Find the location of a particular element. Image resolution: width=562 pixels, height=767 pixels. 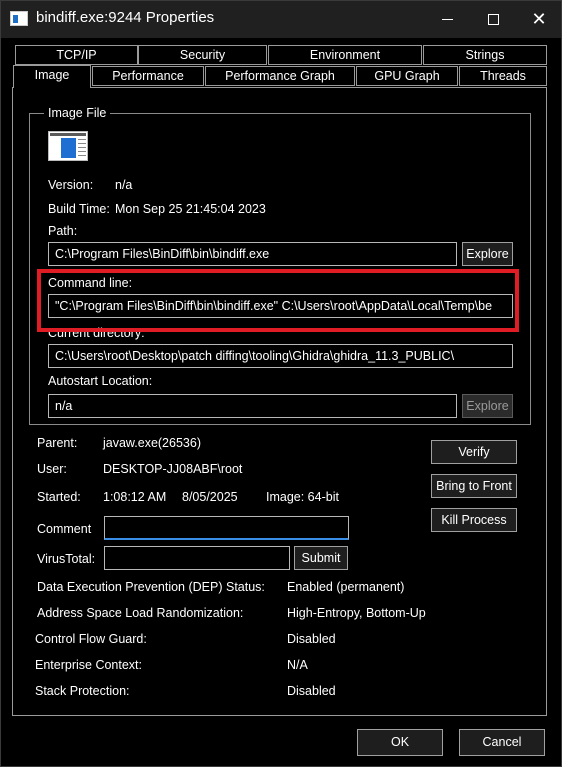

started-date: 8/05/2025 is located at coordinates (210, 497).